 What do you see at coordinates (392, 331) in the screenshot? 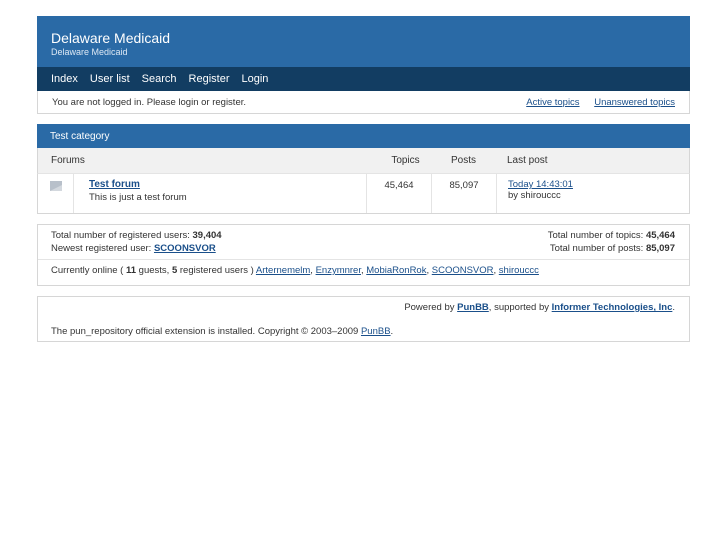
I see `copyright-period: .` at bounding box center [392, 331].